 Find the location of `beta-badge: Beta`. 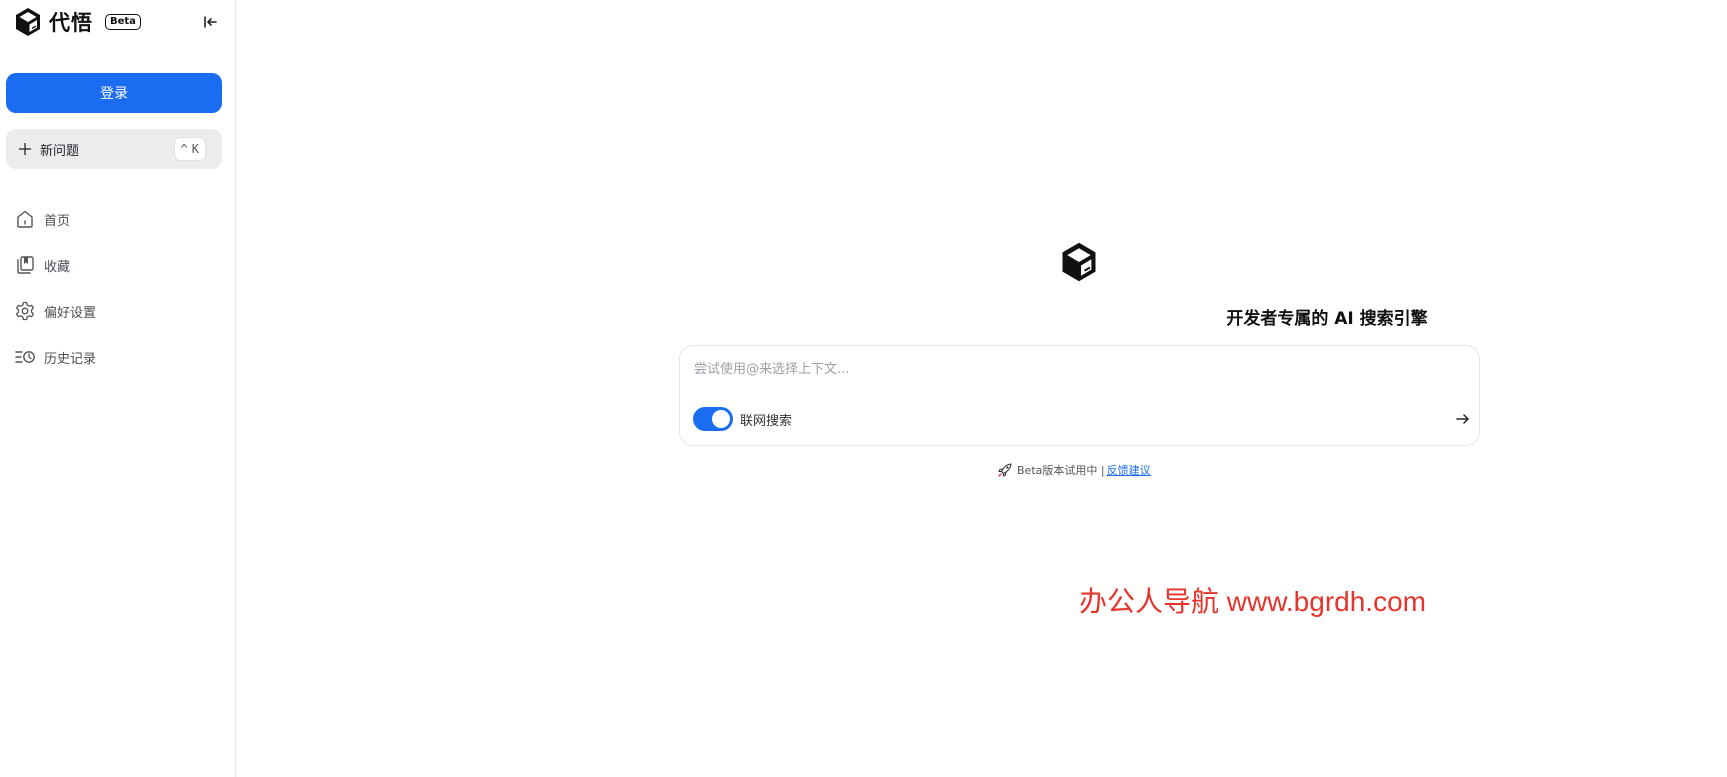

beta-badge: Beta is located at coordinates (123, 22).